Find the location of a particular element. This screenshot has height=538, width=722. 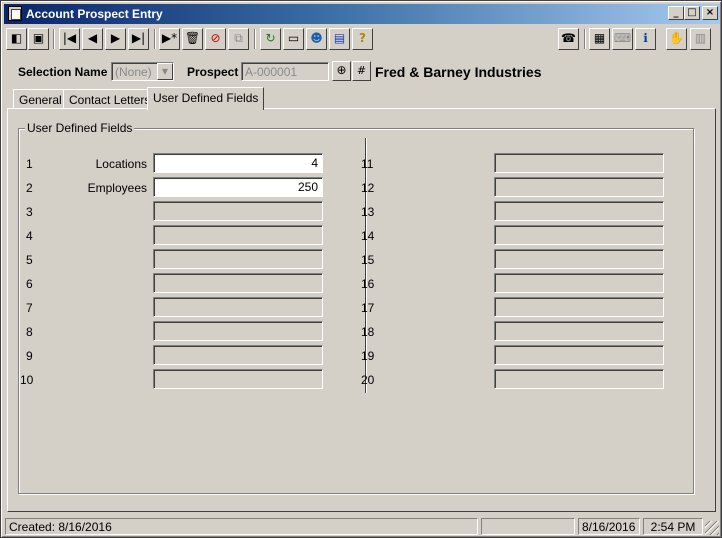

info-icon: ℹ is located at coordinates (645, 38).